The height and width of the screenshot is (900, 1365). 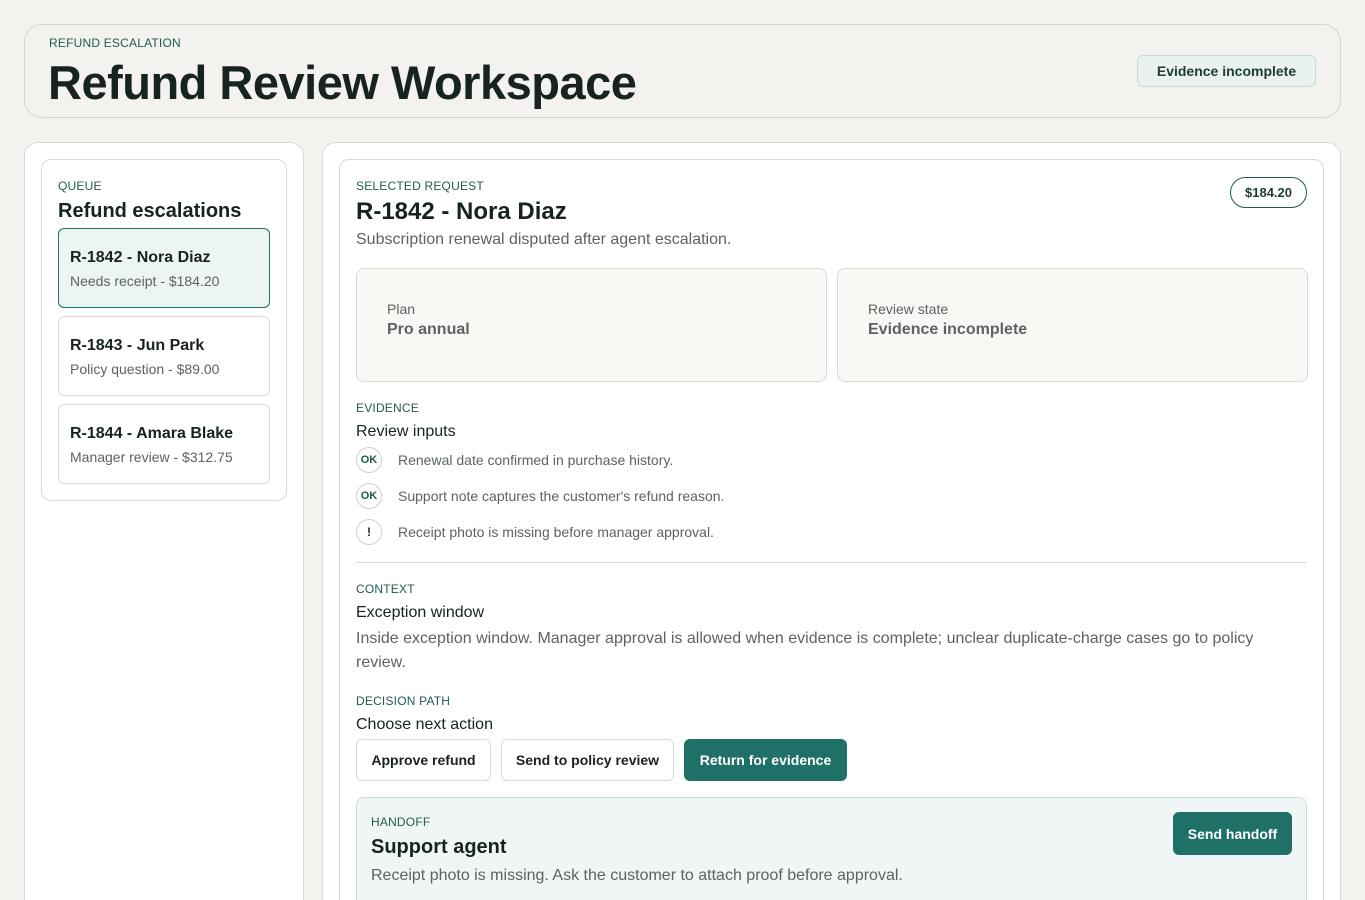 I want to click on handoff-title: Support agent, so click(x=439, y=847).